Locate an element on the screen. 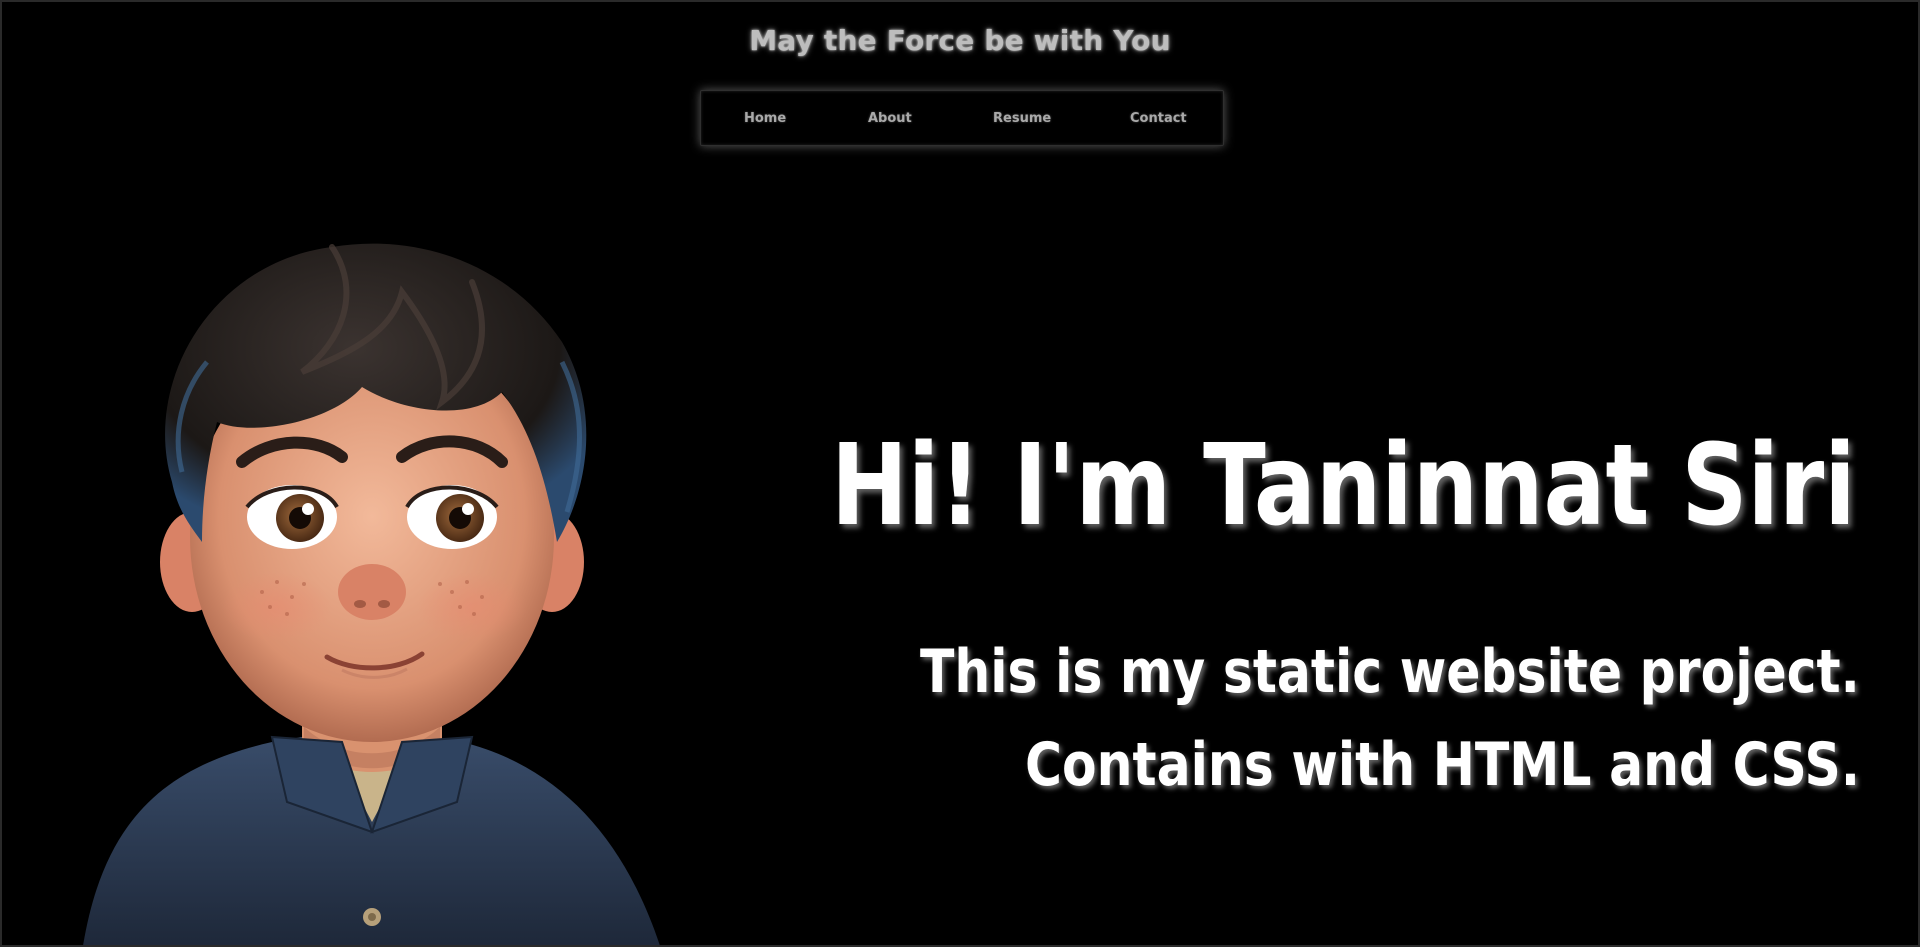  nav-home-link: Home is located at coordinates (765, 119).